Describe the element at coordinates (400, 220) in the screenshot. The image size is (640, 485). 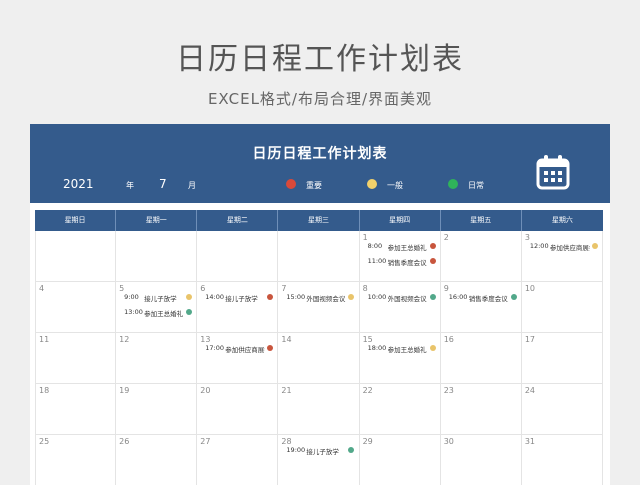
I see `weekday-header-4: 星期四` at that location.